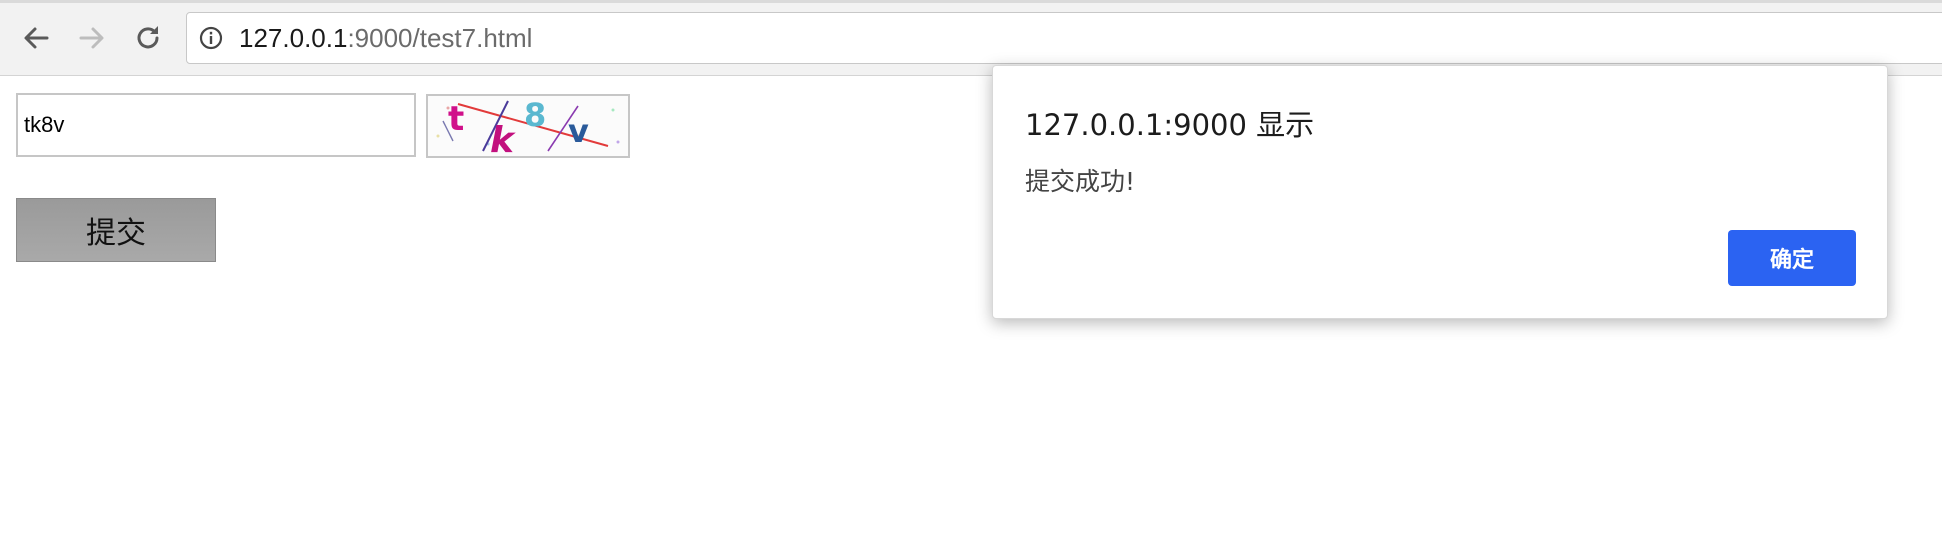 The image size is (1942, 536). What do you see at coordinates (216, 125) in the screenshot?
I see `captcha-input` at bounding box center [216, 125].